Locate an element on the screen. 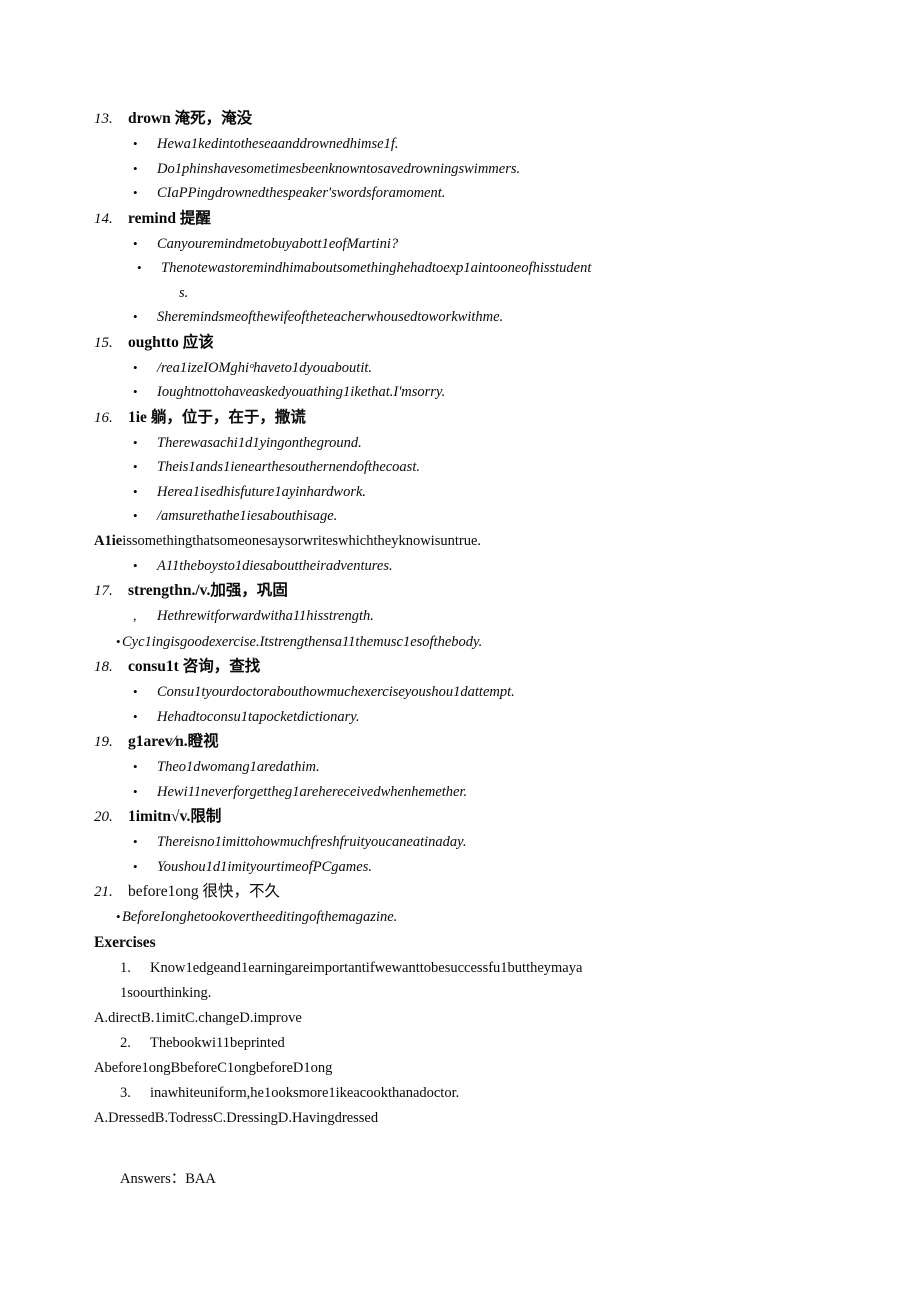  example-text: Herea1isedhisfuture1ayinhardwork. is located at coordinates (262, 491).